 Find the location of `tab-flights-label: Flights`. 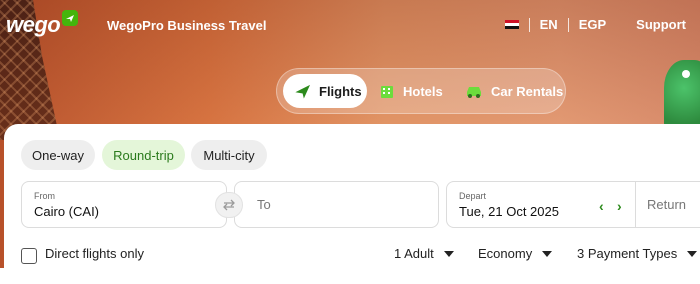

tab-flights-label: Flights is located at coordinates (340, 91).